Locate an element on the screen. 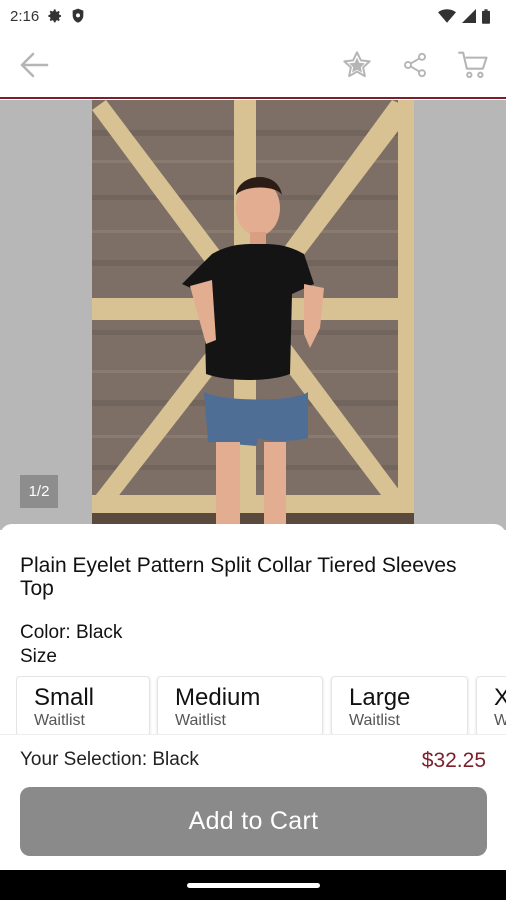 Image resolution: width=506 pixels, height=900 pixels. top-toolbar is located at coordinates (253, 65).